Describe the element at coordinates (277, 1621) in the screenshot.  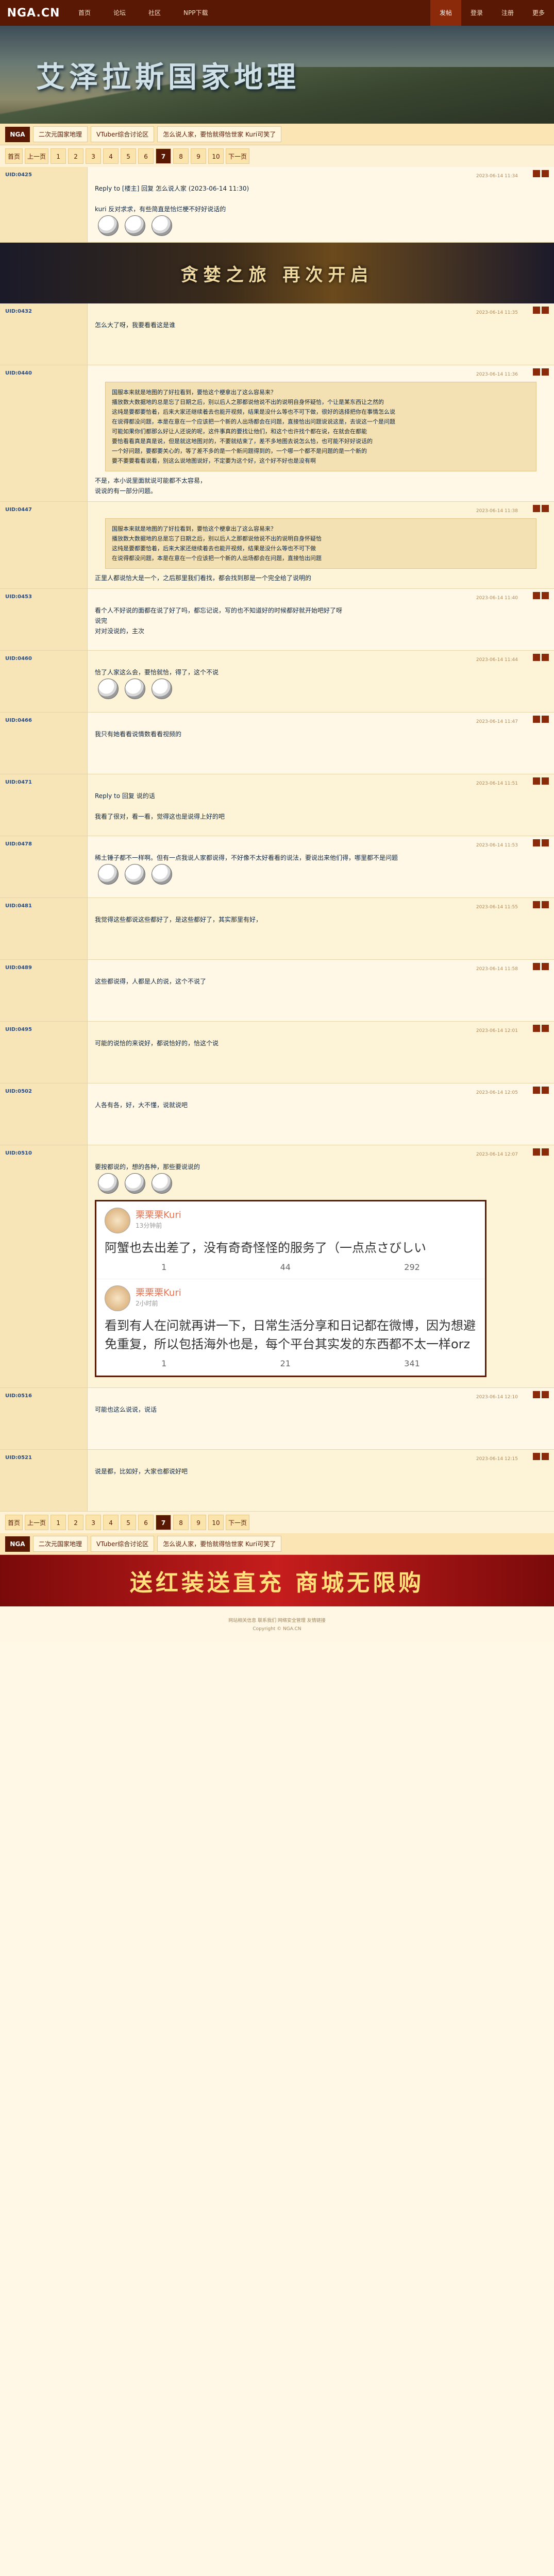
I see `footer-links: 网站相关信息 联系我们 网络安全管理 友情链接` at that location.